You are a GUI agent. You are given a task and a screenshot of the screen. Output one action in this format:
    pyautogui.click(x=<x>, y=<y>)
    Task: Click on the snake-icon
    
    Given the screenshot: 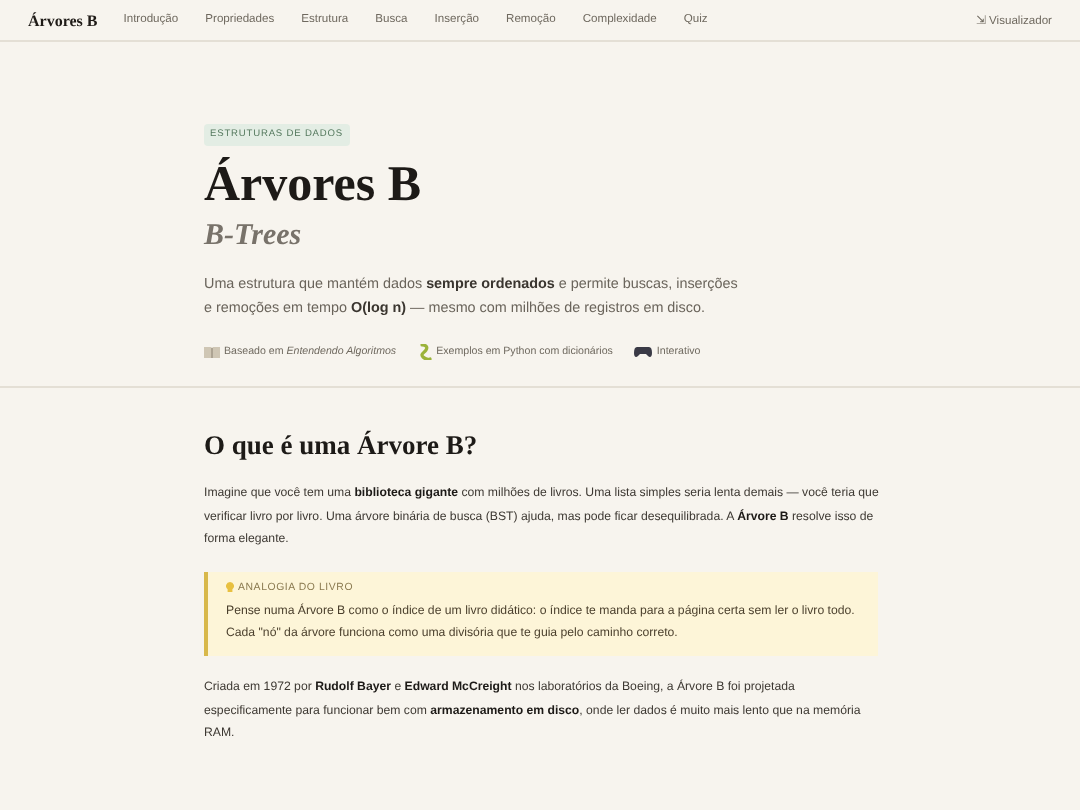 What is the action you would take?
    pyautogui.click(x=425, y=351)
    